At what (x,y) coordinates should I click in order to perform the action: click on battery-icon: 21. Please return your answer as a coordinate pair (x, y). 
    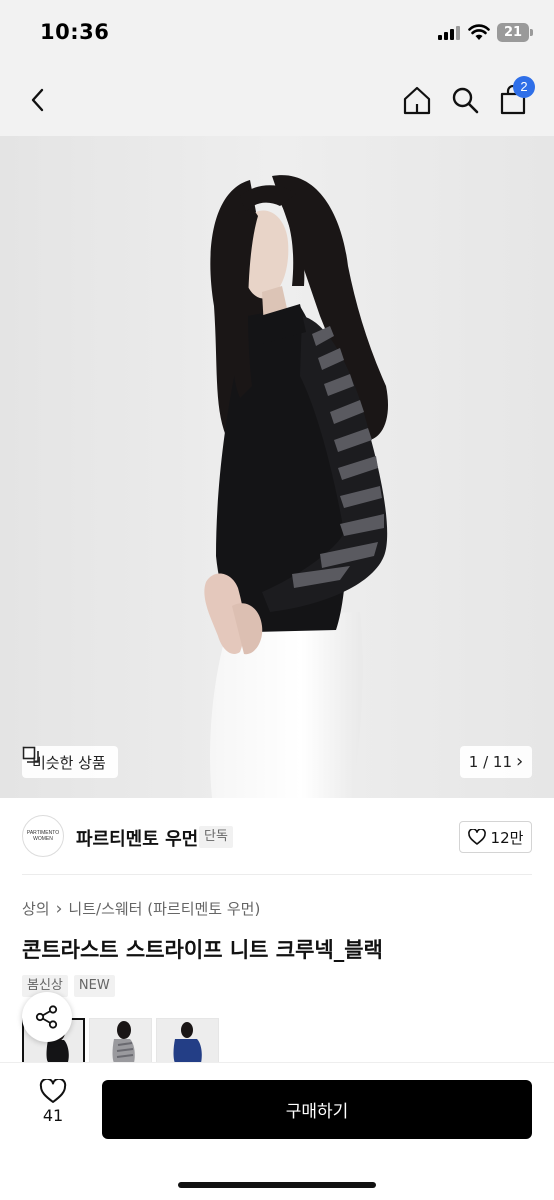
    Looking at the image, I should click on (513, 32).